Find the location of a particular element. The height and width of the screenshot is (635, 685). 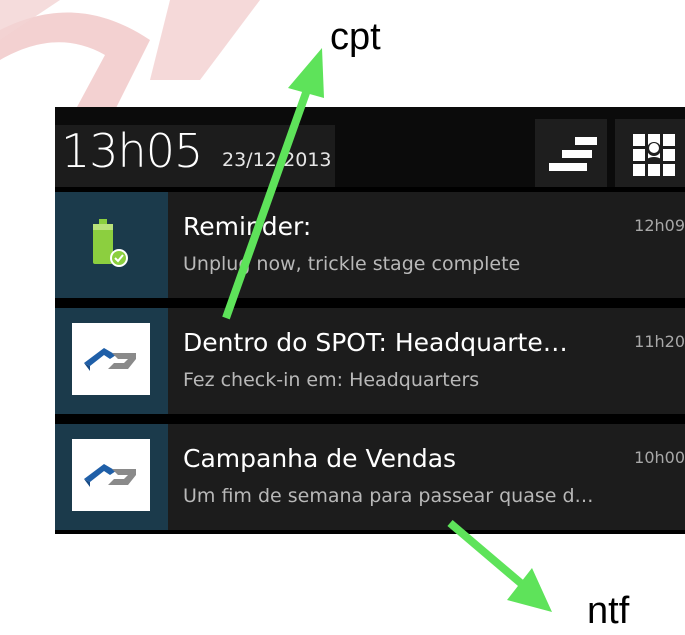

notification-title: Reminder: is located at coordinates (247, 226).